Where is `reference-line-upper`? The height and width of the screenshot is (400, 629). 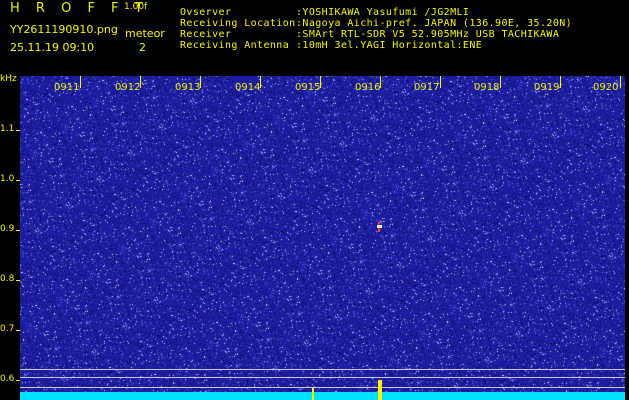 reference-line-upper is located at coordinates (322, 369).